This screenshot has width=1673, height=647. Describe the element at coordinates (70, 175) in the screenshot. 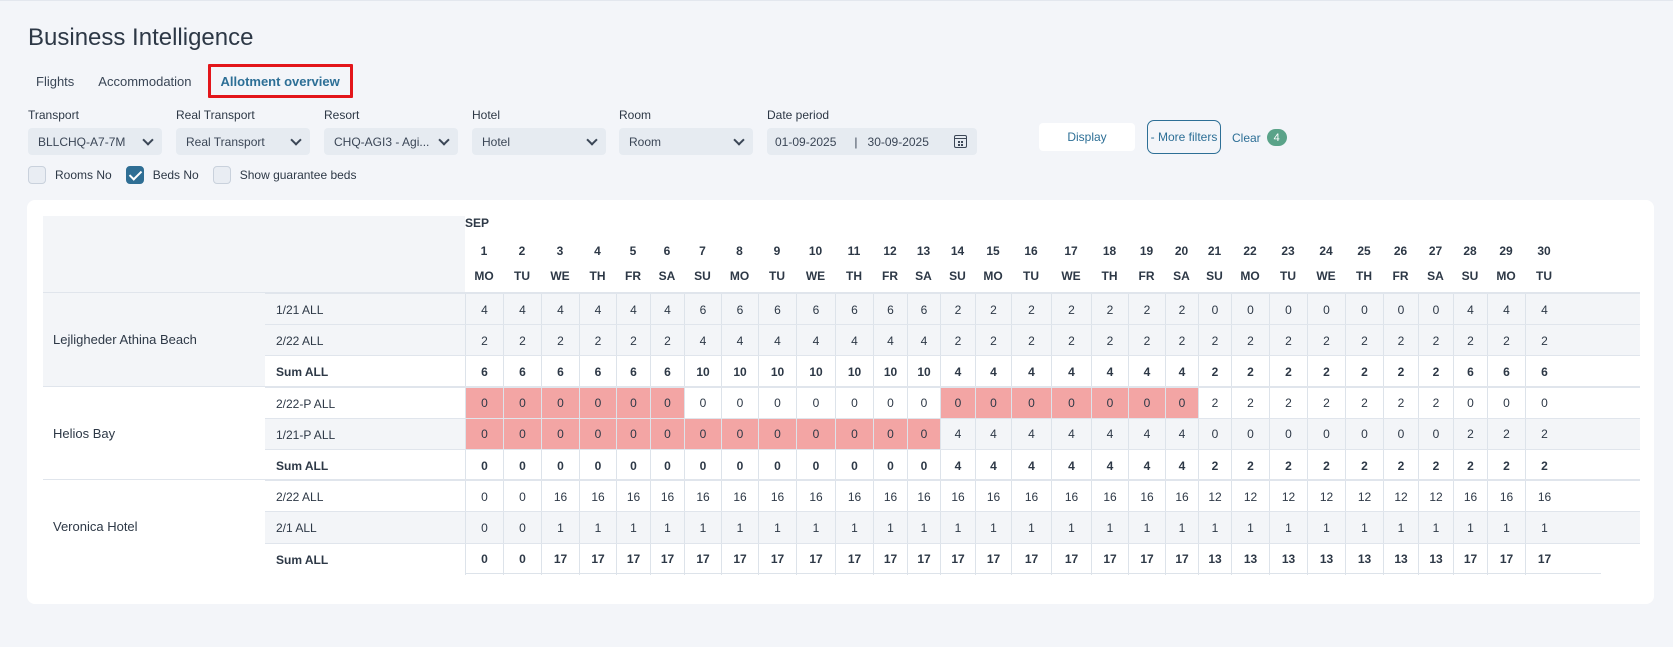

I see `rooms-no-checkbox: Rooms No` at that location.